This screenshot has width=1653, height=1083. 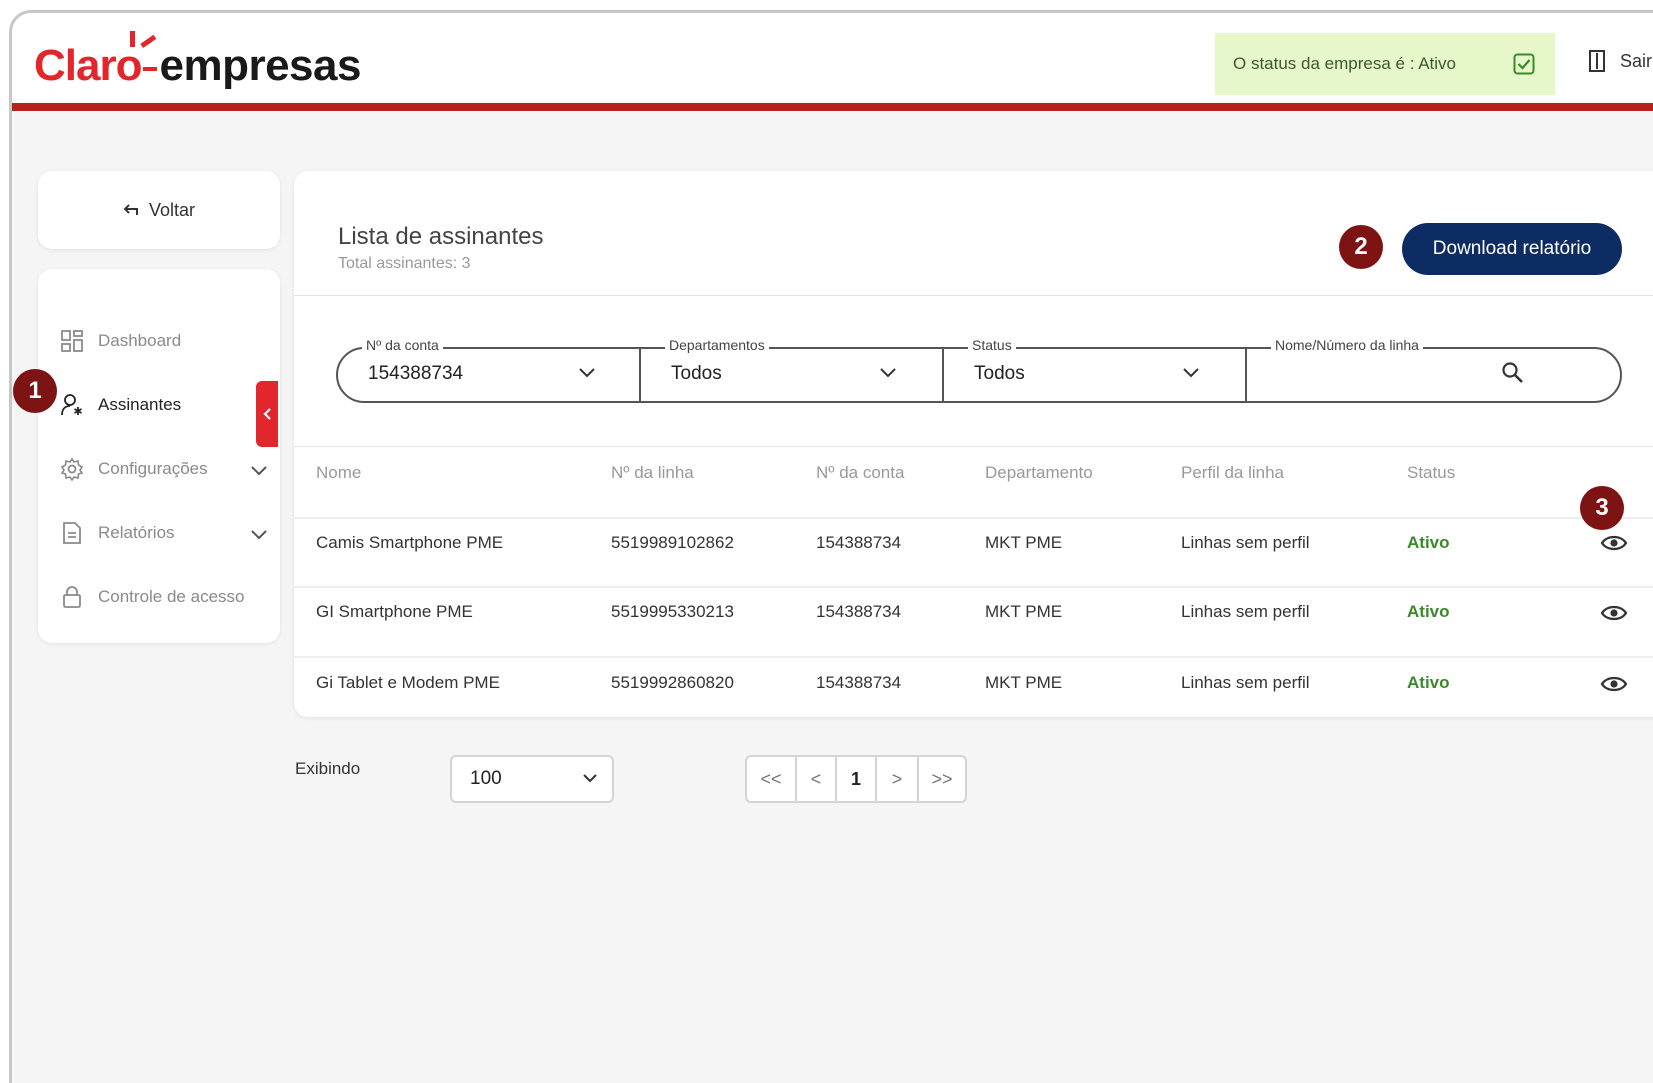 I want to click on claro-empresas-logo: Claro empresas, so click(x=197, y=61).